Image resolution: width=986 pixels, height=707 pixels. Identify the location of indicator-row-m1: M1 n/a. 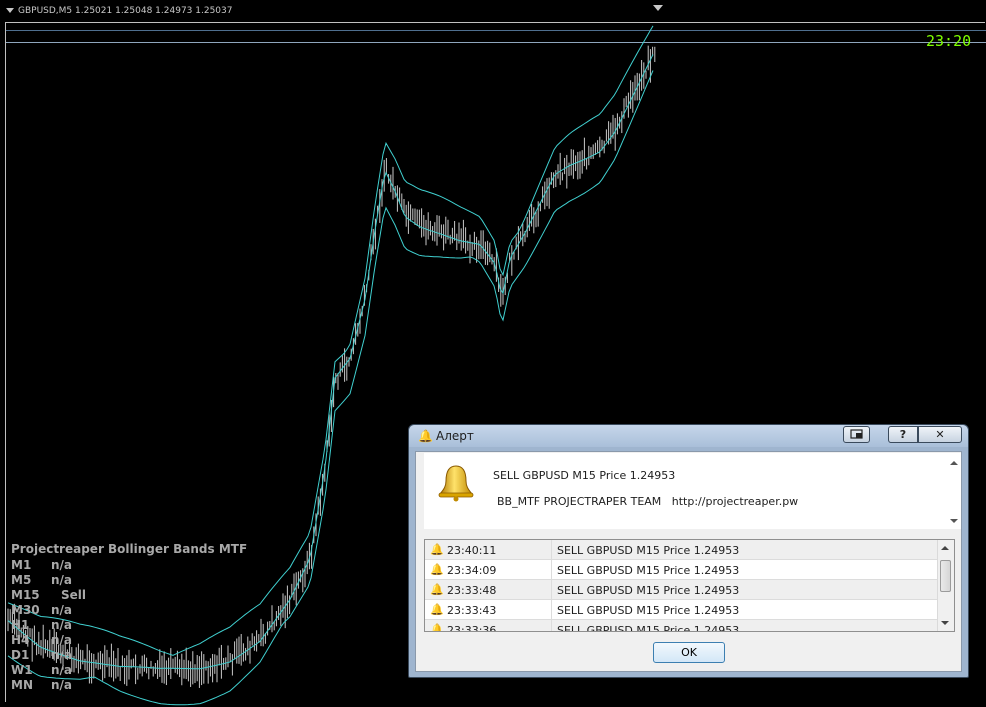
(42, 565).